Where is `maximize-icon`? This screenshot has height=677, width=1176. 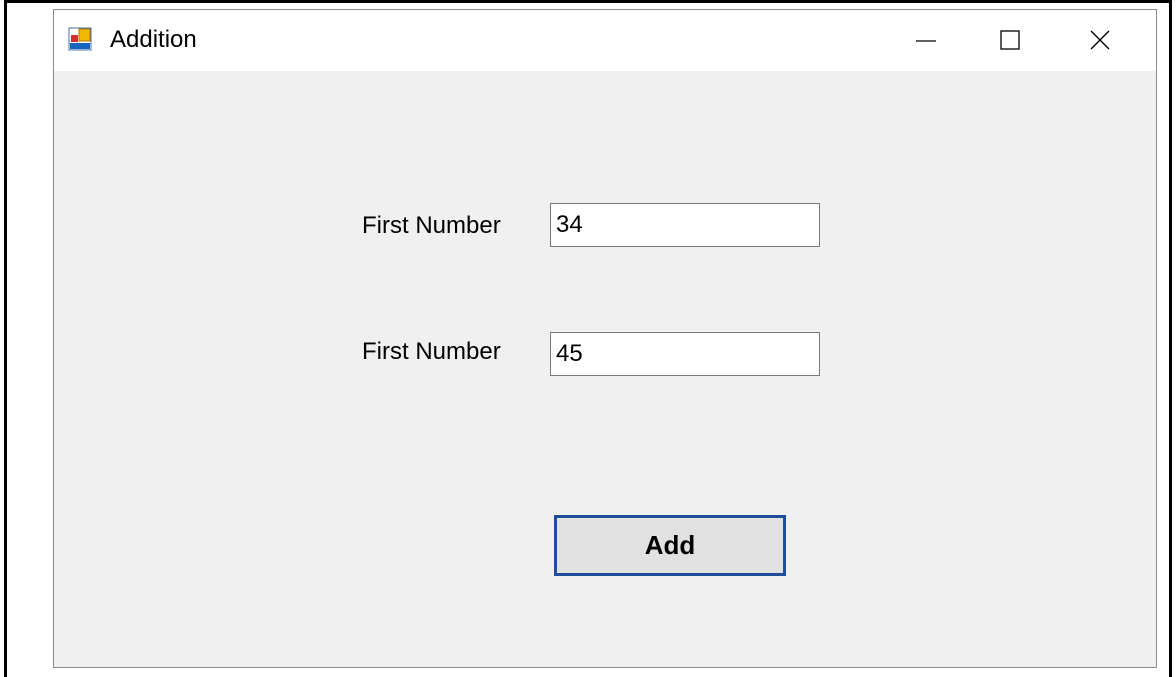 maximize-icon is located at coordinates (1010, 40).